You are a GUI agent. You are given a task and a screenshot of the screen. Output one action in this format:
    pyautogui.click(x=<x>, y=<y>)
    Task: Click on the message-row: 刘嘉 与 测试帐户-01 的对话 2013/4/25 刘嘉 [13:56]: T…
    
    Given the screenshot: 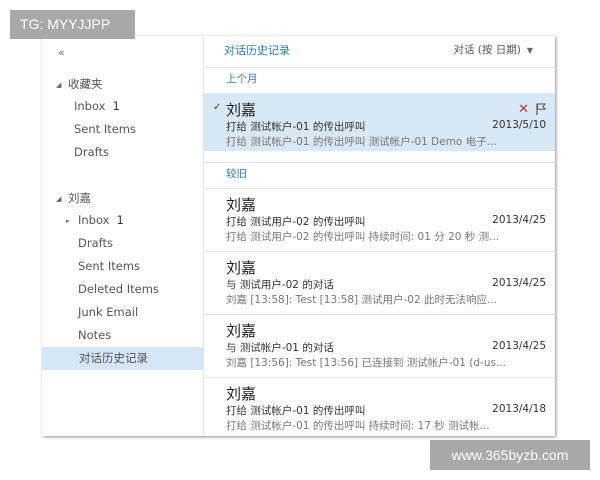 What is the action you would take?
    pyautogui.click(x=379, y=343)
    